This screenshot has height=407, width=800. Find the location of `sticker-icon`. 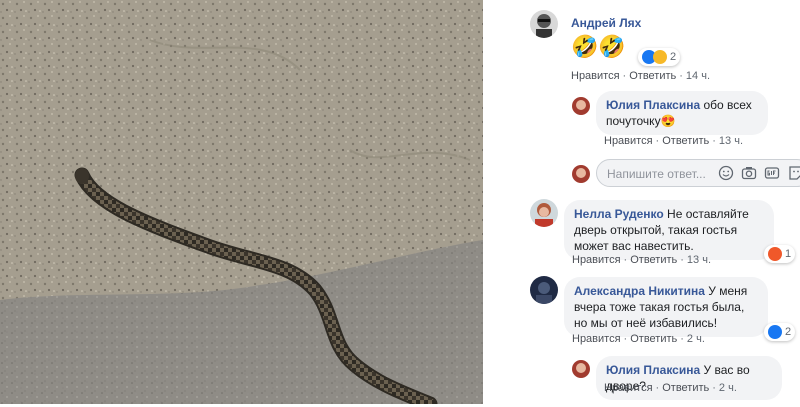

sticker-icon is located at coordinates (794, 173).